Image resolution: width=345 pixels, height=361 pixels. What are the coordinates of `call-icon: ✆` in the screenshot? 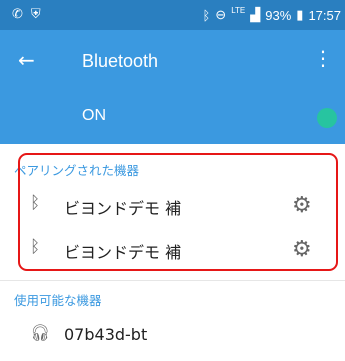 It's located at (17, 13).